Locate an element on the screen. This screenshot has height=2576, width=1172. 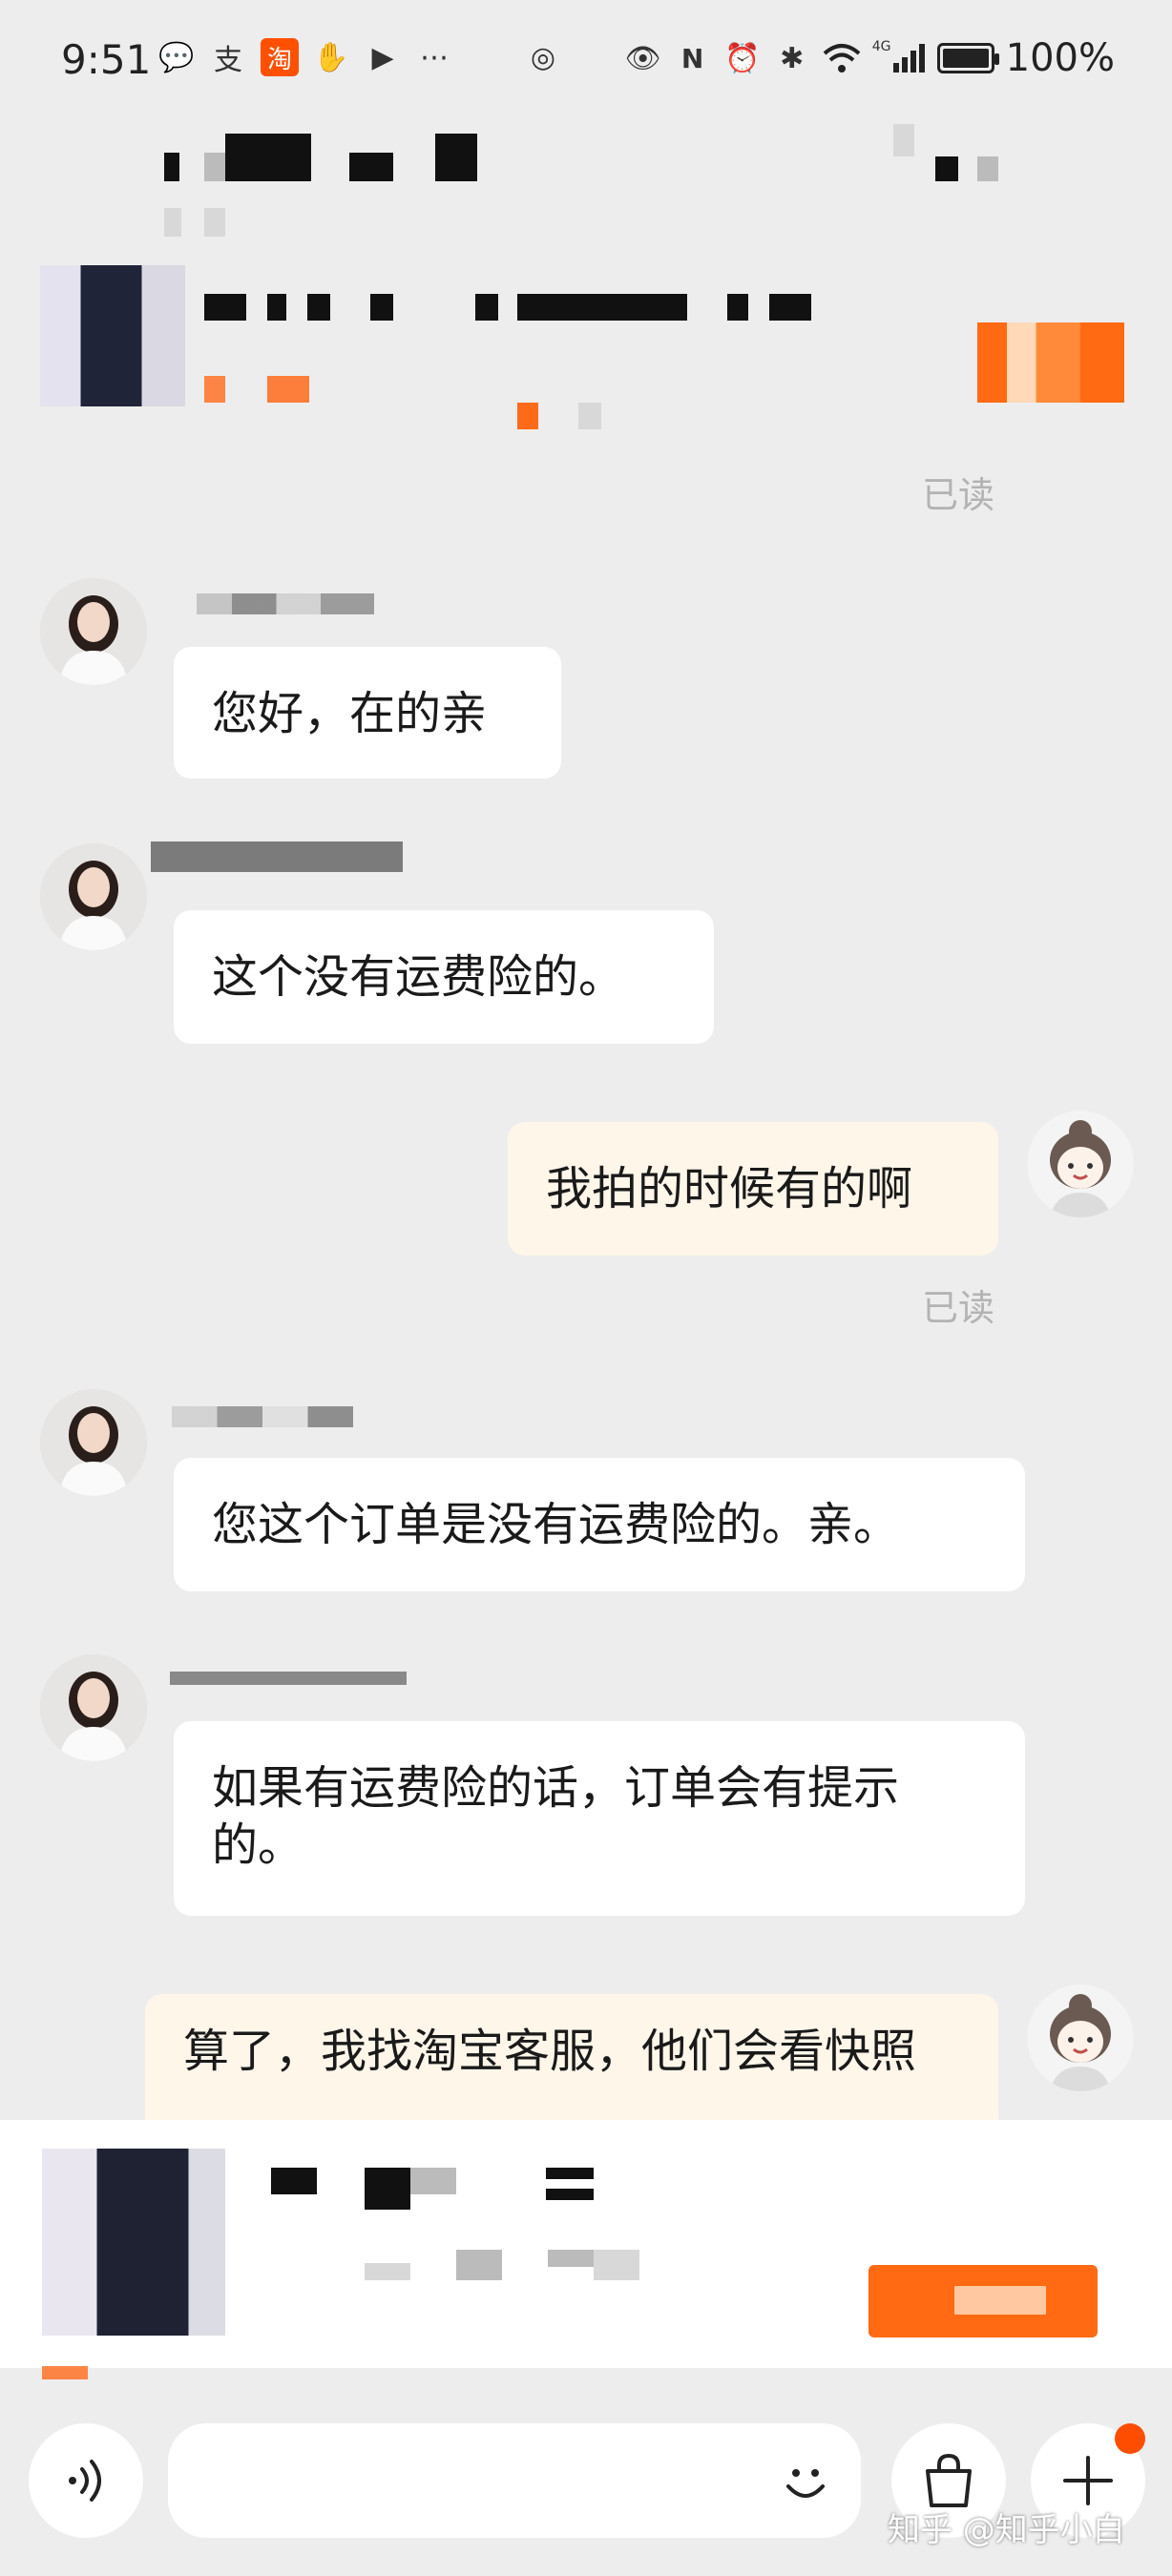
my-message-bubble: 我拍的时候有的啊 is located at coordinates (753, 1189).